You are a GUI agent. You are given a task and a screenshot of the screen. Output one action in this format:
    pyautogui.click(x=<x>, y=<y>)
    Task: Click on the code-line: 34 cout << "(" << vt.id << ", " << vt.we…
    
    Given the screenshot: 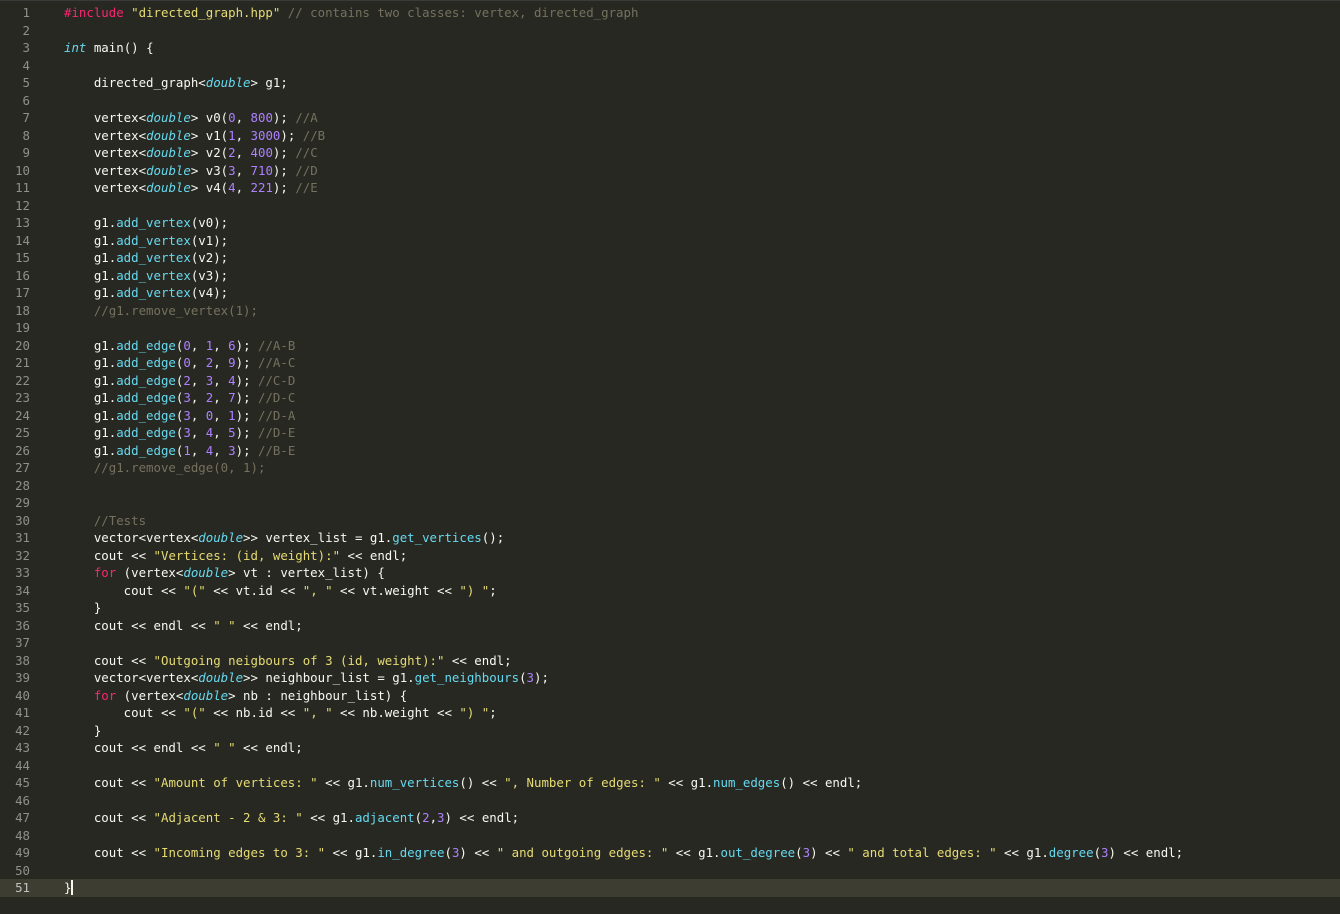 What is the action you would take?
    pyautogui.click(x=670, y=591)
    